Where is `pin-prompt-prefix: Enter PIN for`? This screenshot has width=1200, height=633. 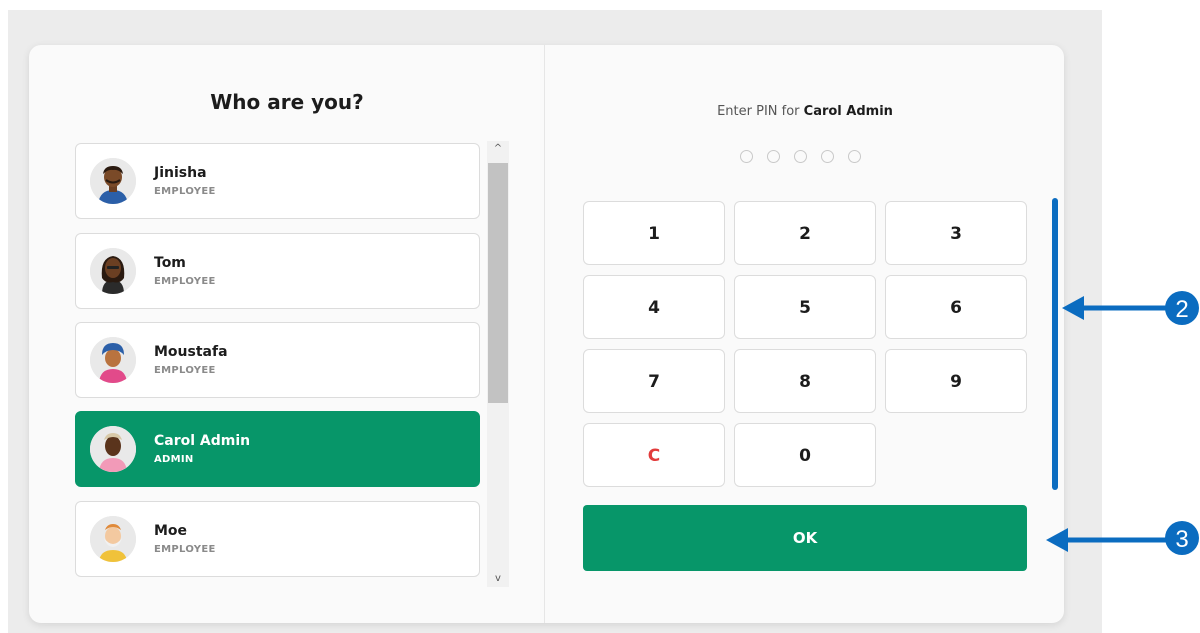
pin-prompt-prefix: Enter PIN for is located at coordinates (758, 111).